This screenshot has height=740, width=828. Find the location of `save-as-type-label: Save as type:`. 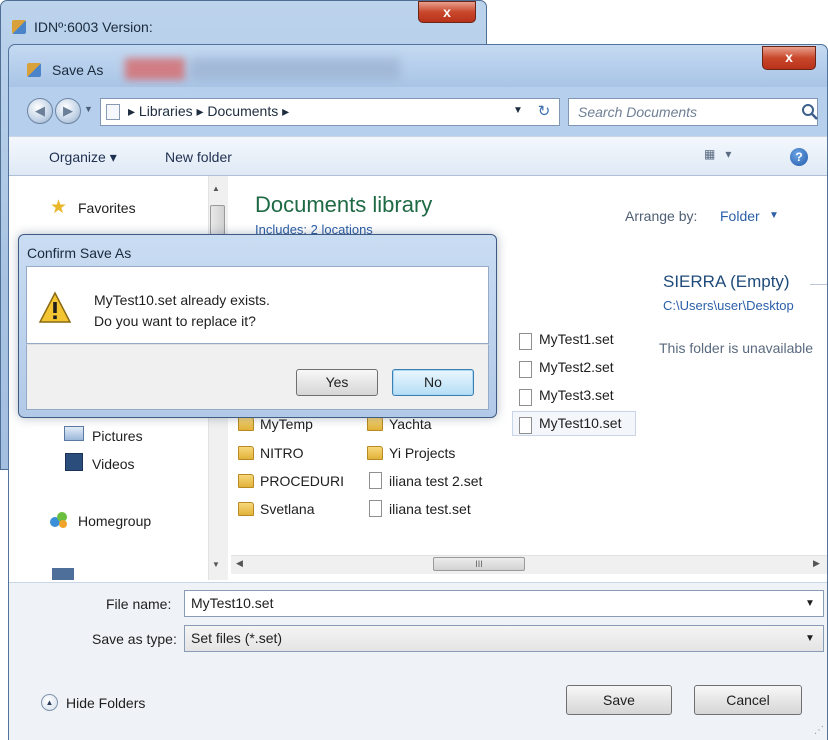

save-as-type-label: Save as type: is located at coordinates (134, 639).